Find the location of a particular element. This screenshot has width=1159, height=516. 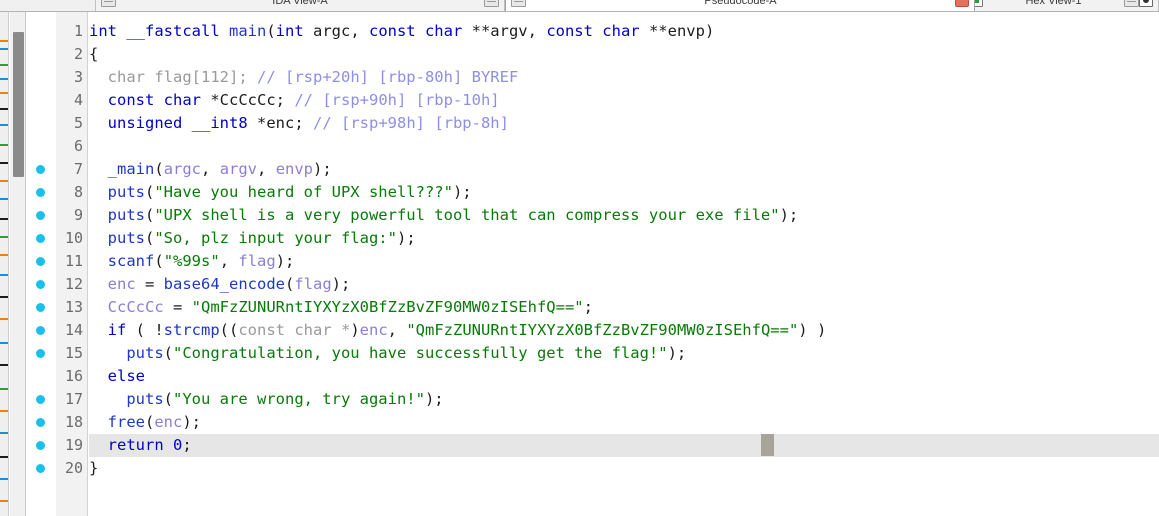

code-token-plain: , is located at coordinates (359, 31).